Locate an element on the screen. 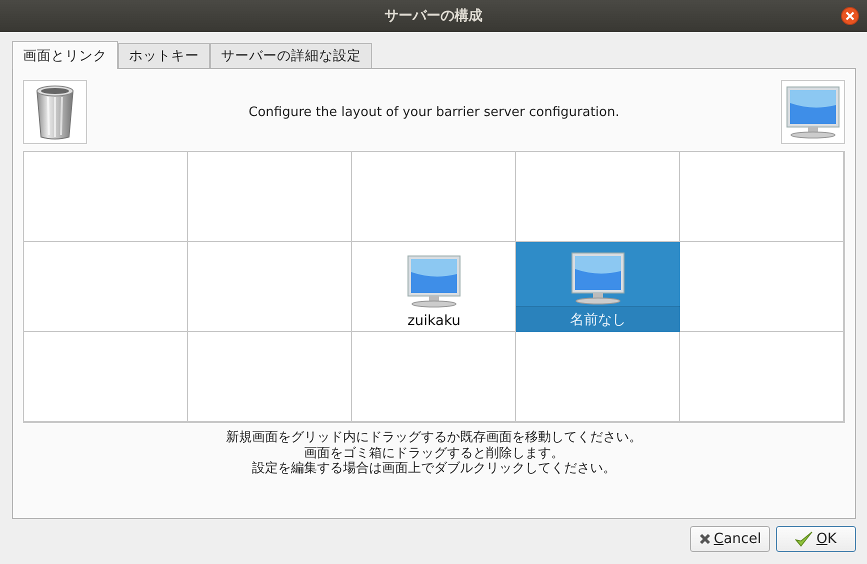  tab: 画面とリンク is located at coordinates (65, 55).